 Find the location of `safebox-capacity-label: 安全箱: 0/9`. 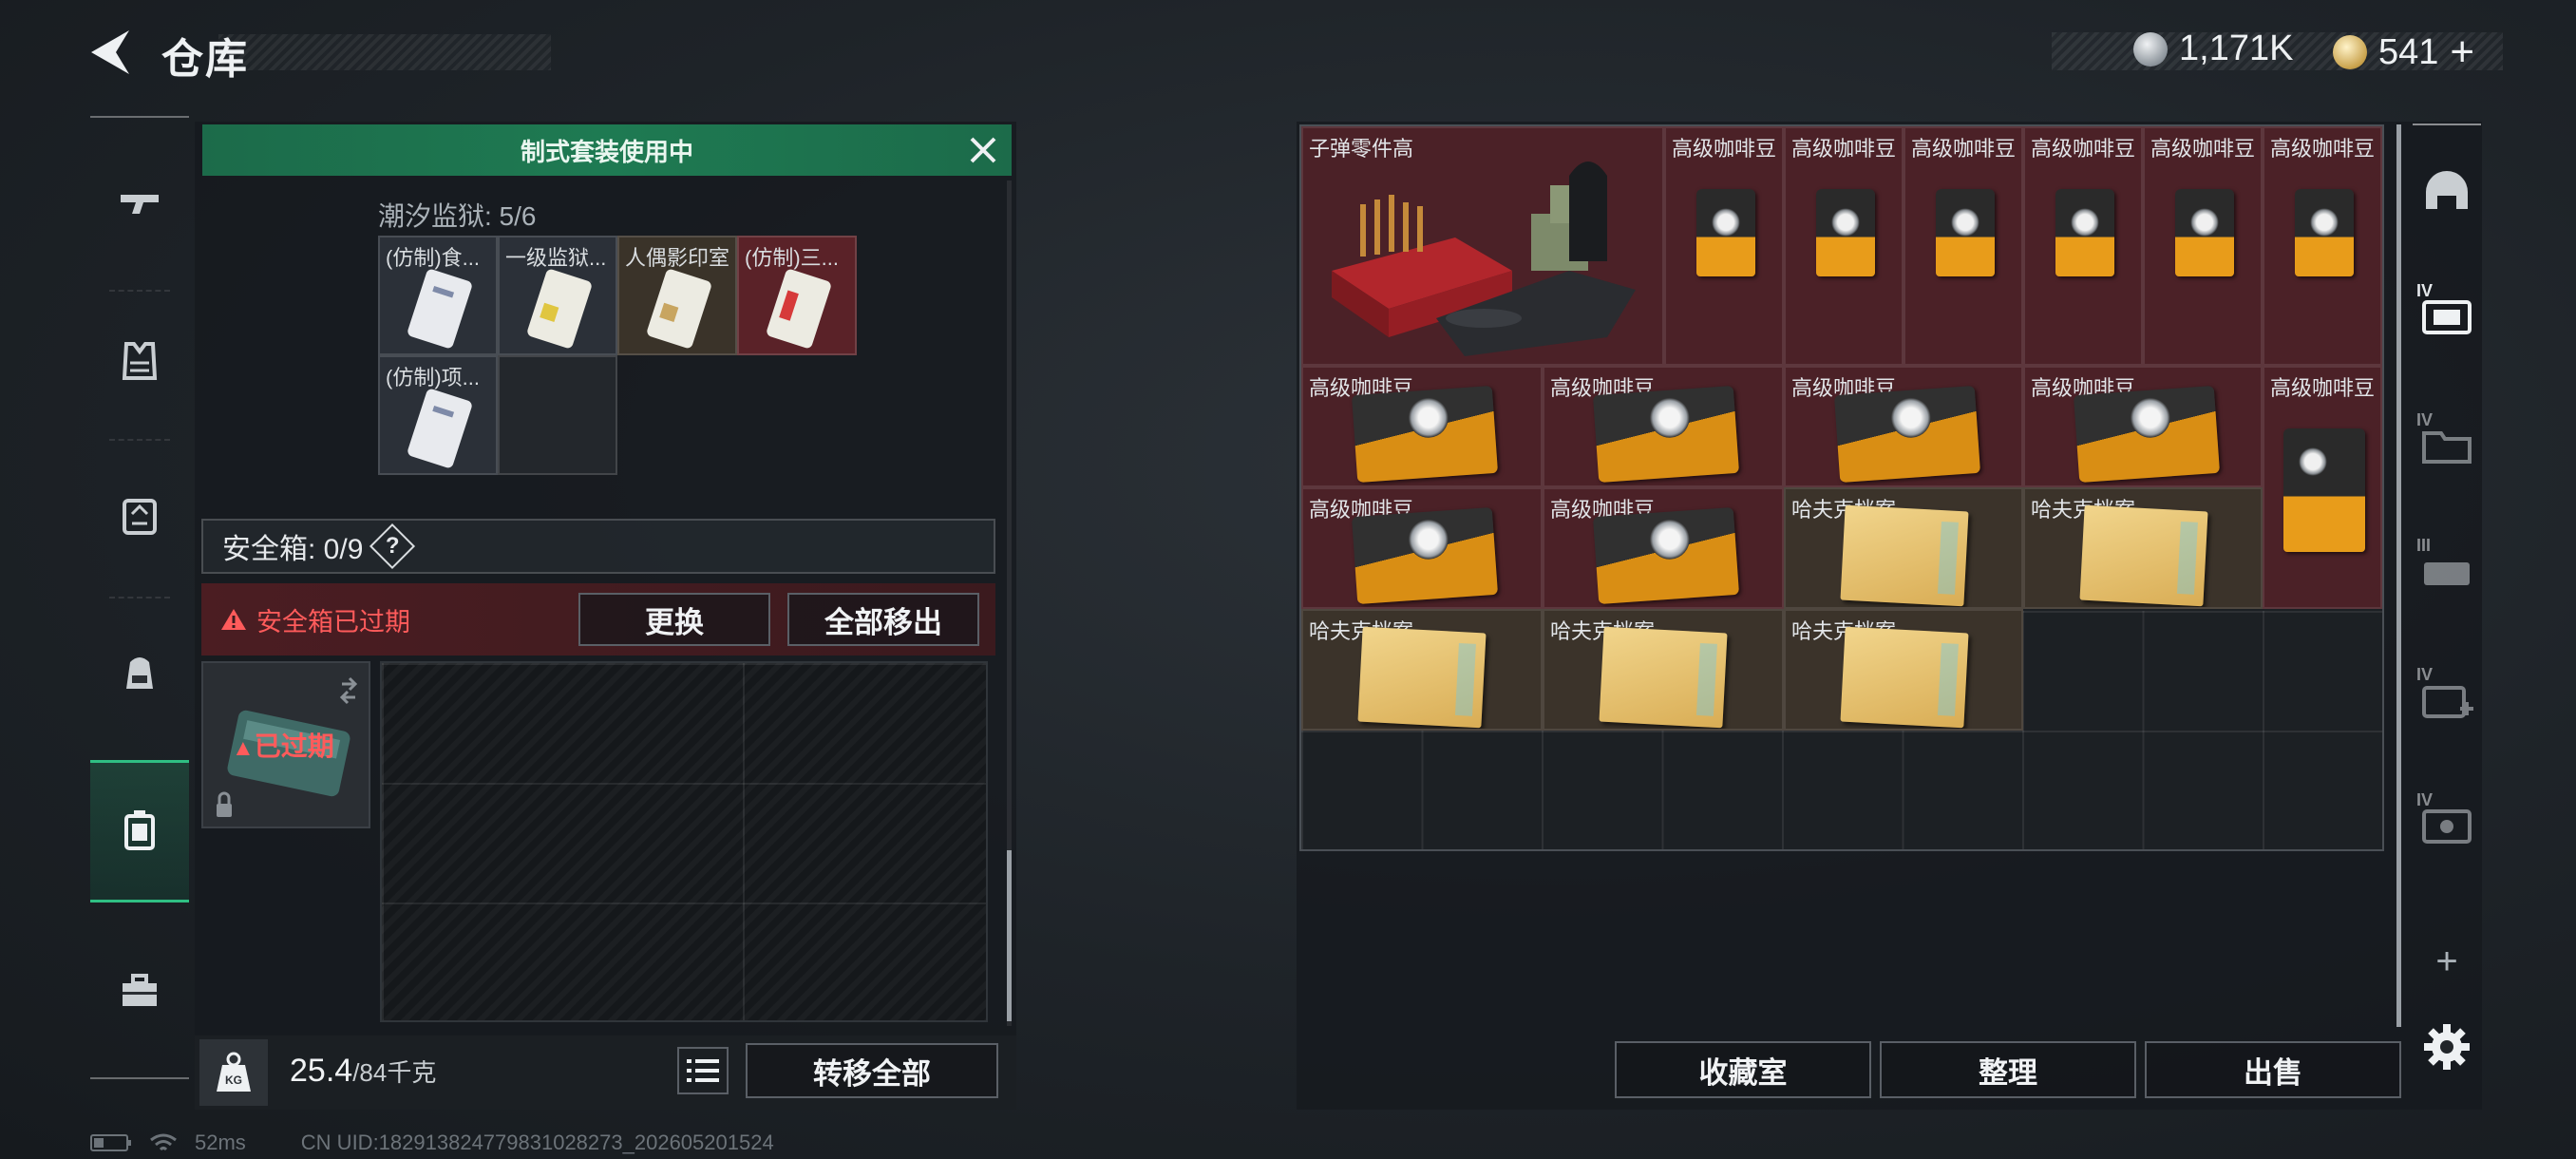

safebox-capacity-label: 安全箱: 0/9 is located at coordinates (293, 549).